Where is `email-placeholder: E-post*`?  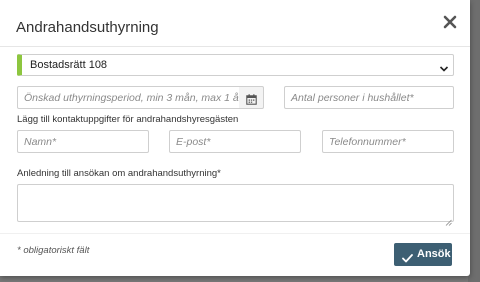
email-placeholder: E-post* is located at coordinates (193, 142).